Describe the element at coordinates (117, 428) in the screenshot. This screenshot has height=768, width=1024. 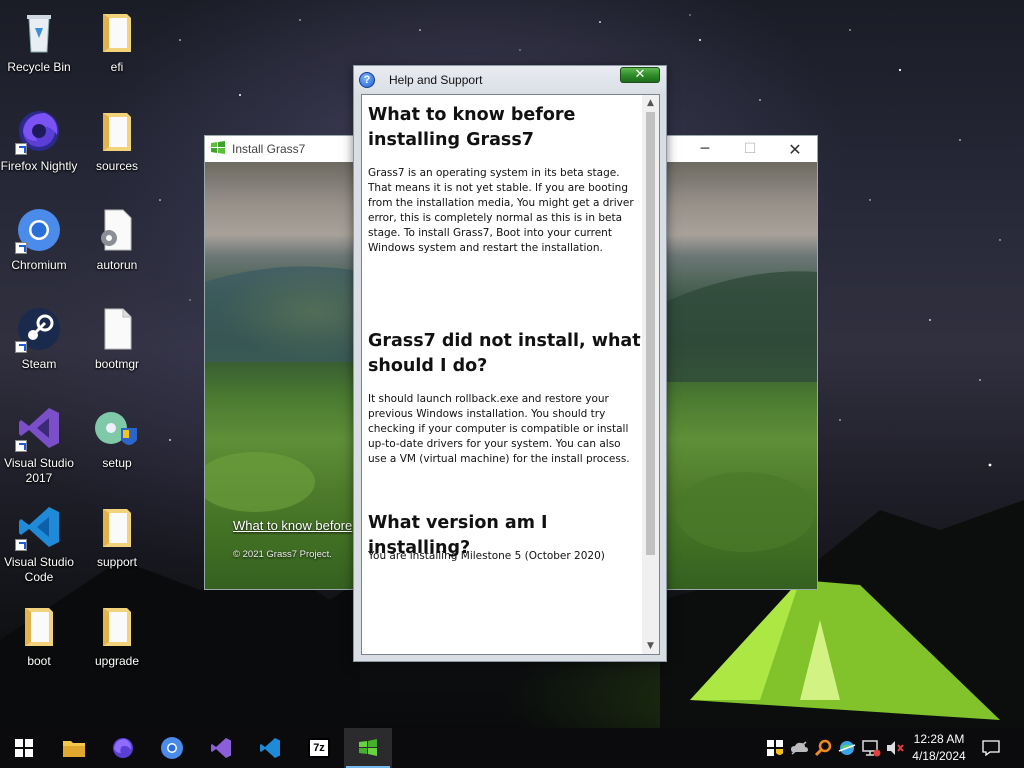
I see `setup-icon` at that location.